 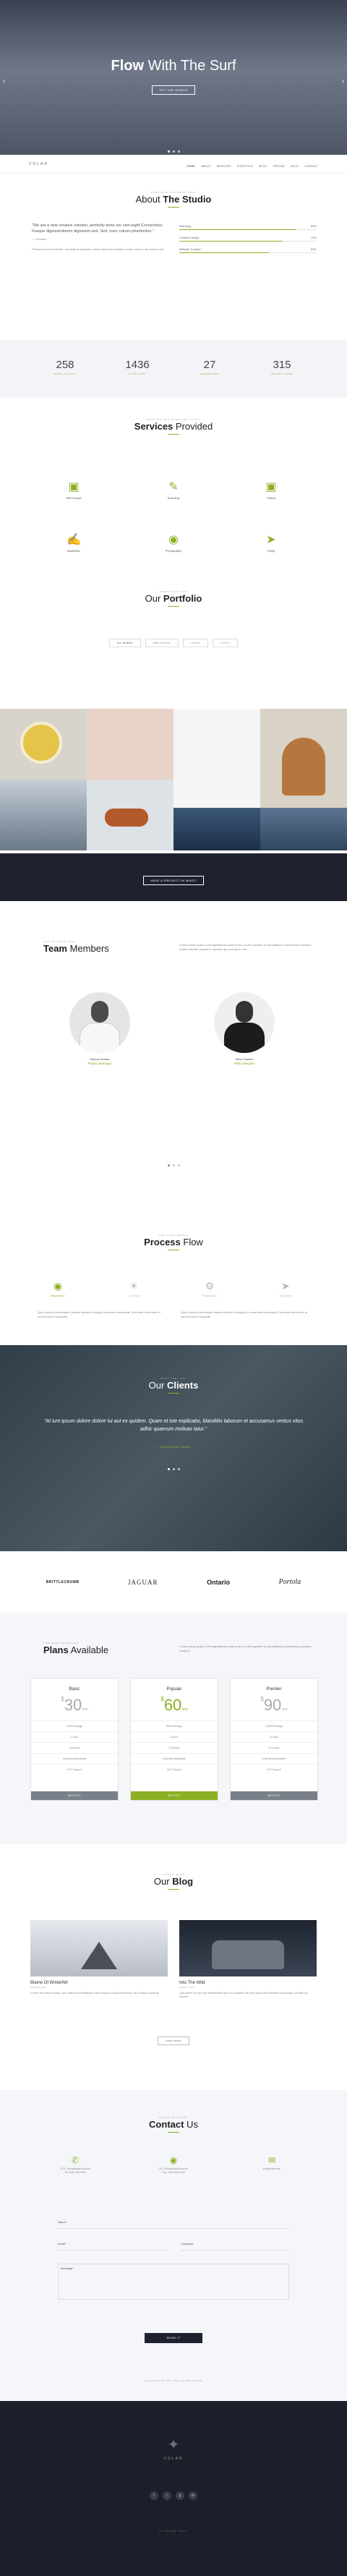 I want to click on process-step-4: ➤ Complete, so click(x=285, y=1289).